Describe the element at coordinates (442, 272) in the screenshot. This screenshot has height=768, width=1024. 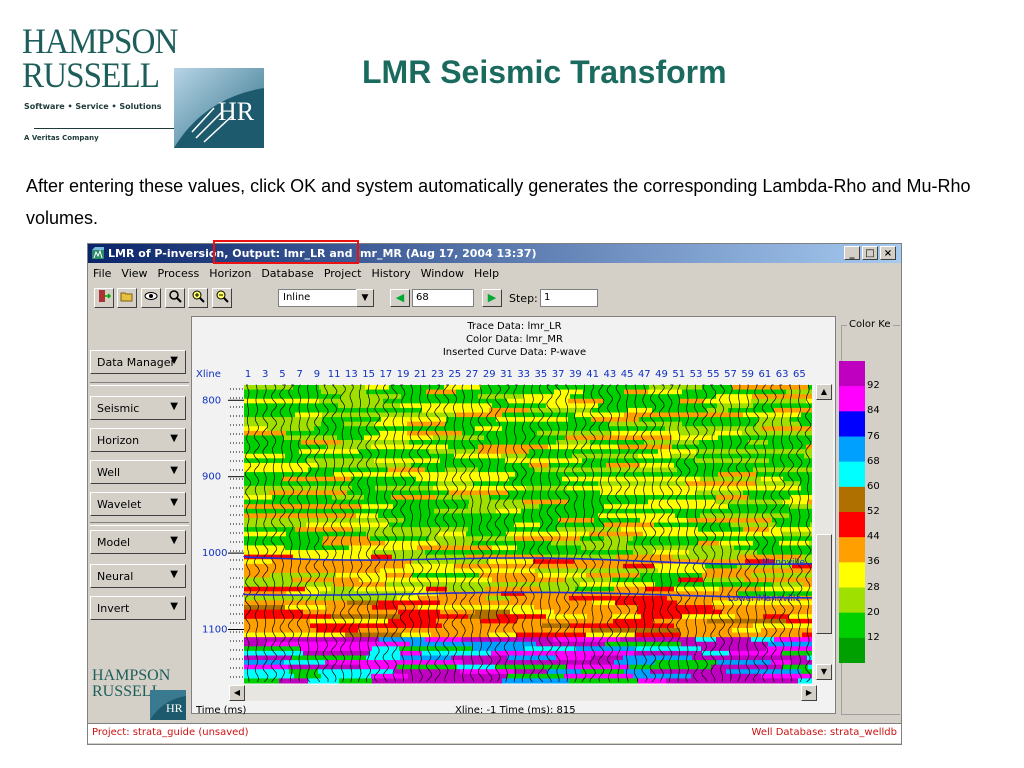
I see `menu-window: Window` at that location.